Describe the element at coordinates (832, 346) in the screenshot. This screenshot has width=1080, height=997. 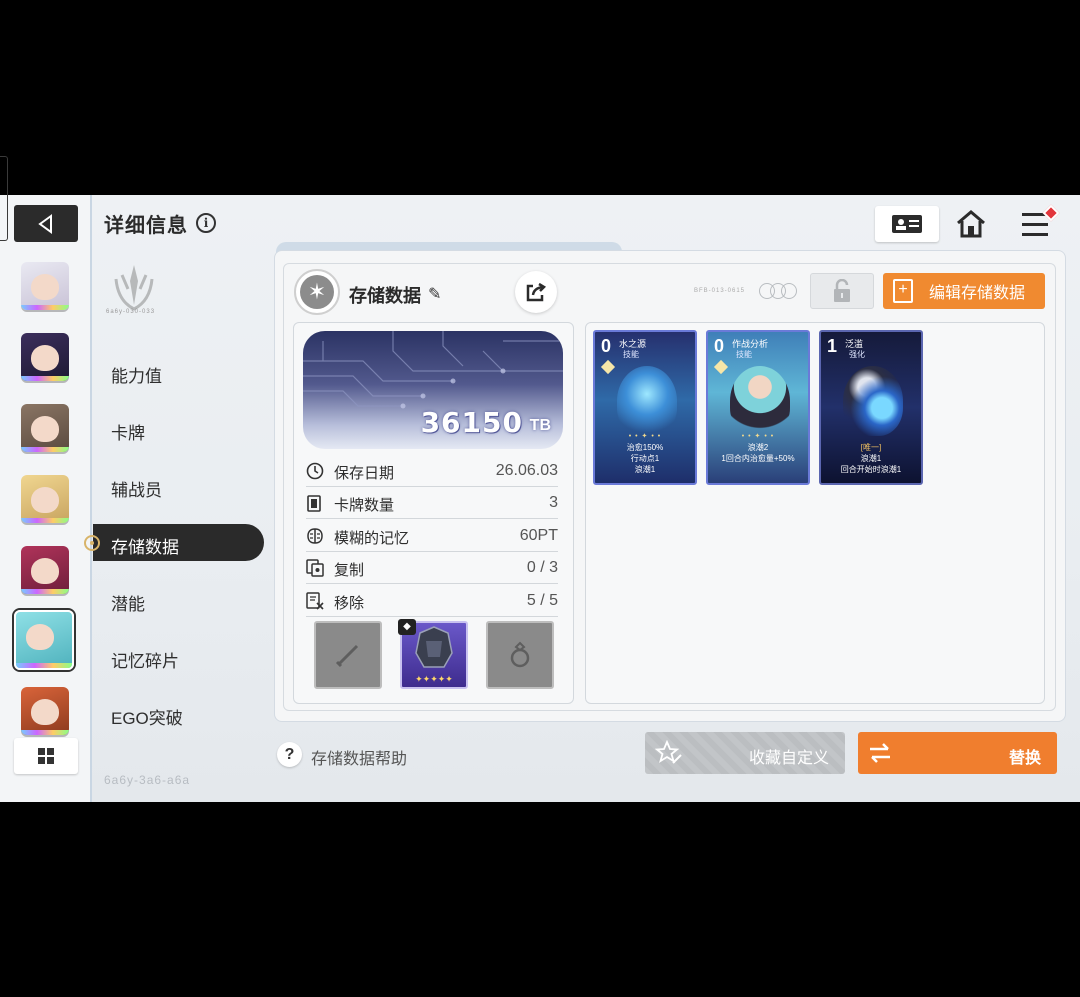
I see `card-cost: 1` at that location.